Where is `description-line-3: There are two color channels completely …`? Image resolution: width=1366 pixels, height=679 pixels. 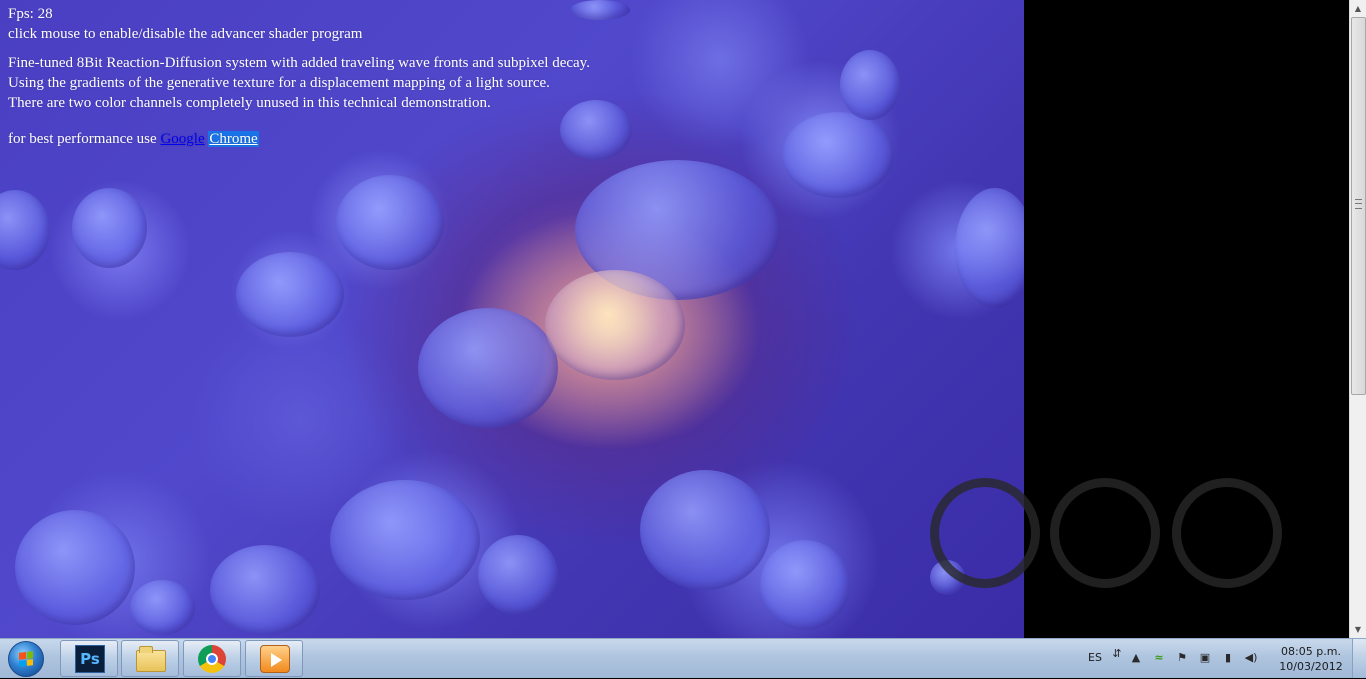 description-line-3: There are two color channels completely … is located at coordinates (249, 103).